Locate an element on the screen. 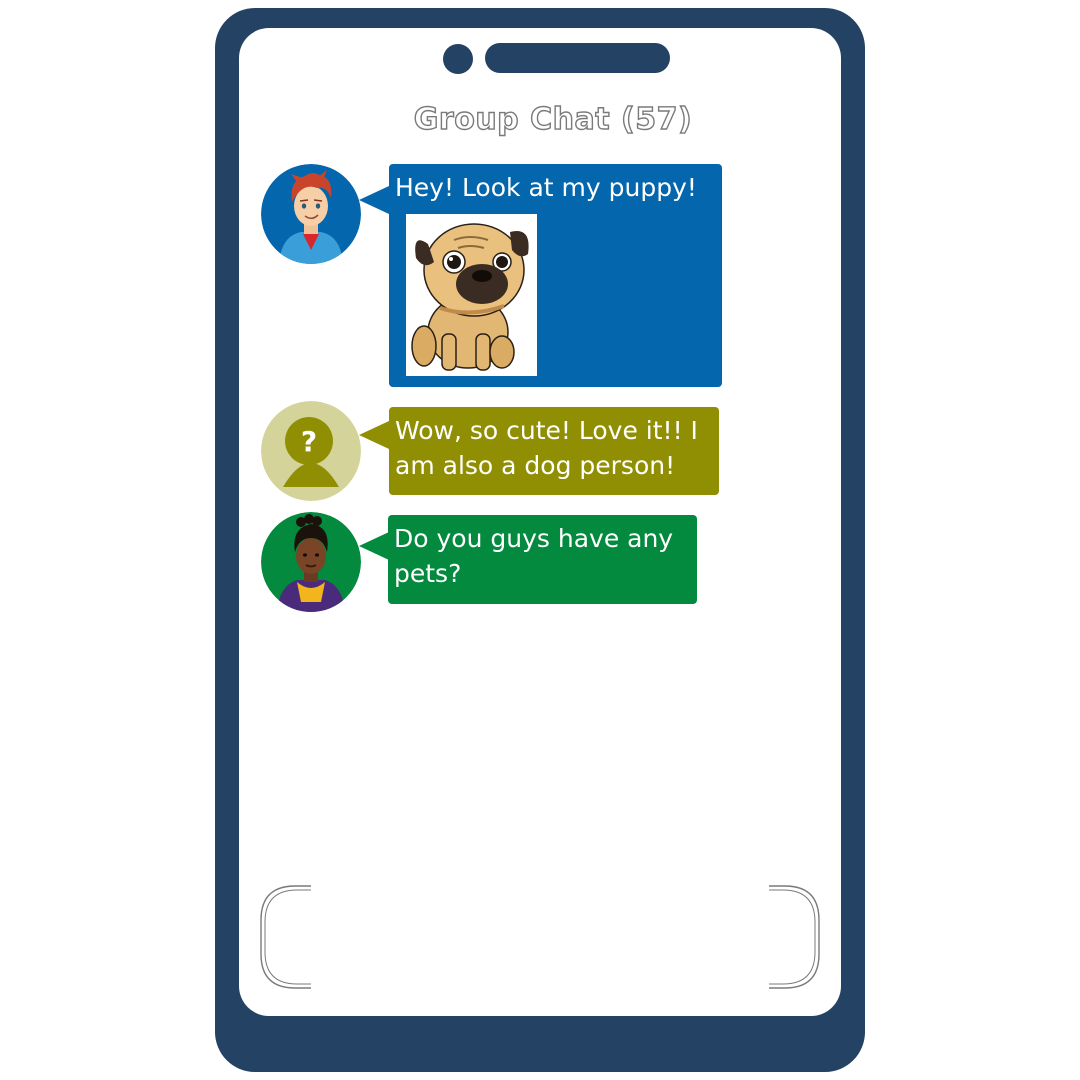 The image size is (1080, 1080). message-bubble: Do you guys have any pets? is located at coordinates (542, 559).